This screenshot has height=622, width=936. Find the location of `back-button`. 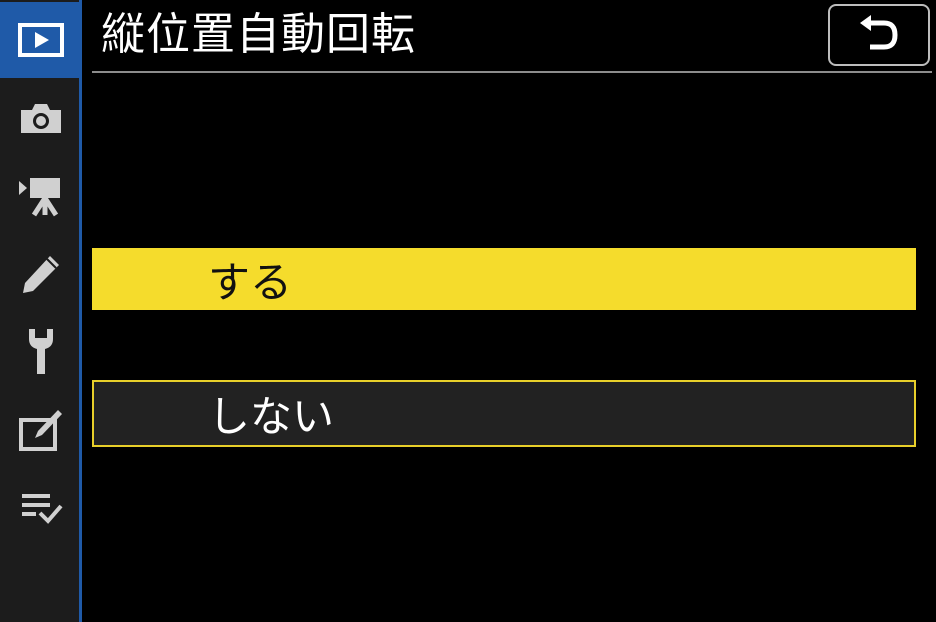

back-button is located at coordinates (879, 35).